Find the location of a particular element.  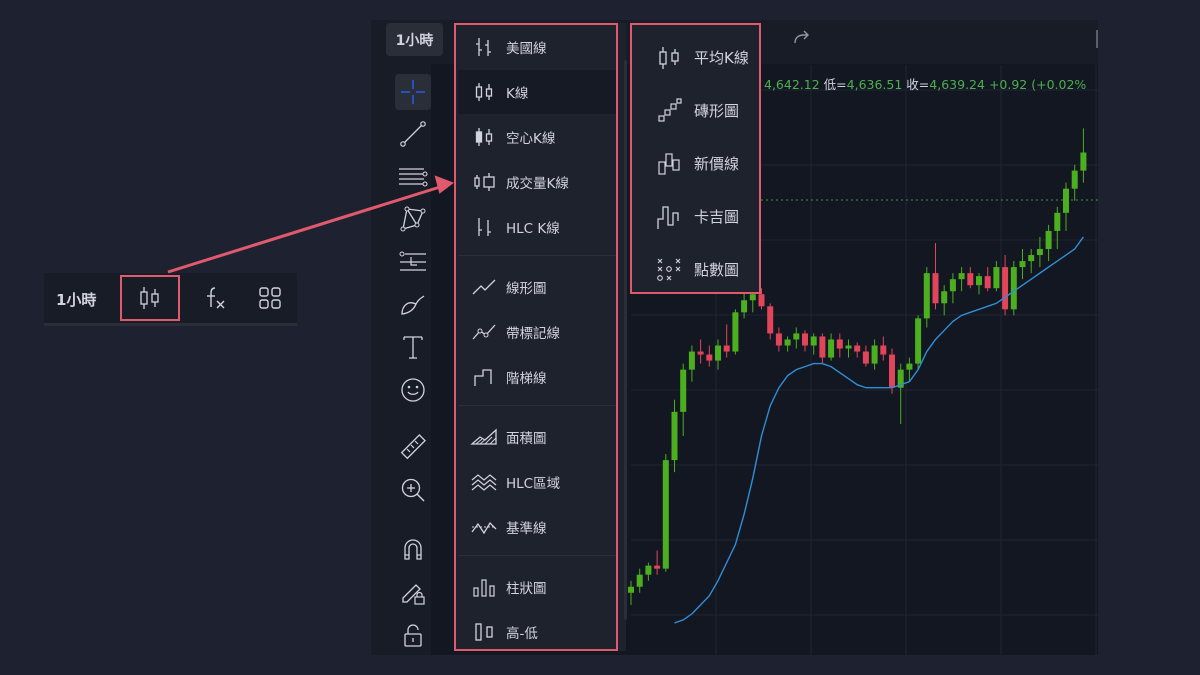

menu-item-line: 線形圖 is located at coordinates (537, 287).